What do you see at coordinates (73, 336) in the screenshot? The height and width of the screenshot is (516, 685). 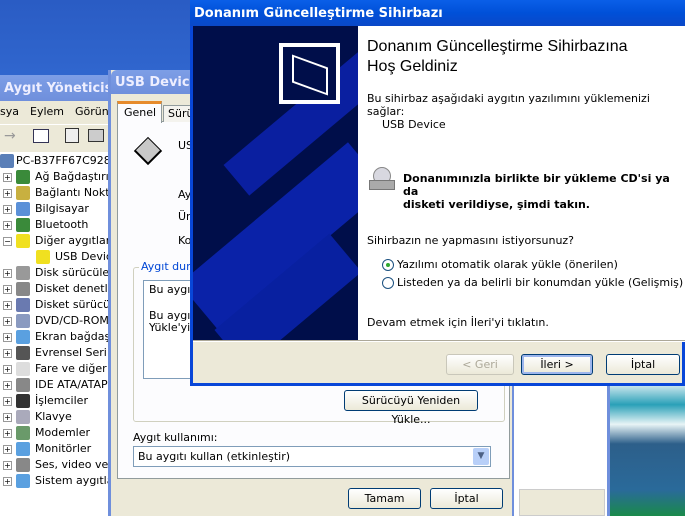 I see `tree-item-label: Ekran bağdaştı` at bounding box center [73, 336].